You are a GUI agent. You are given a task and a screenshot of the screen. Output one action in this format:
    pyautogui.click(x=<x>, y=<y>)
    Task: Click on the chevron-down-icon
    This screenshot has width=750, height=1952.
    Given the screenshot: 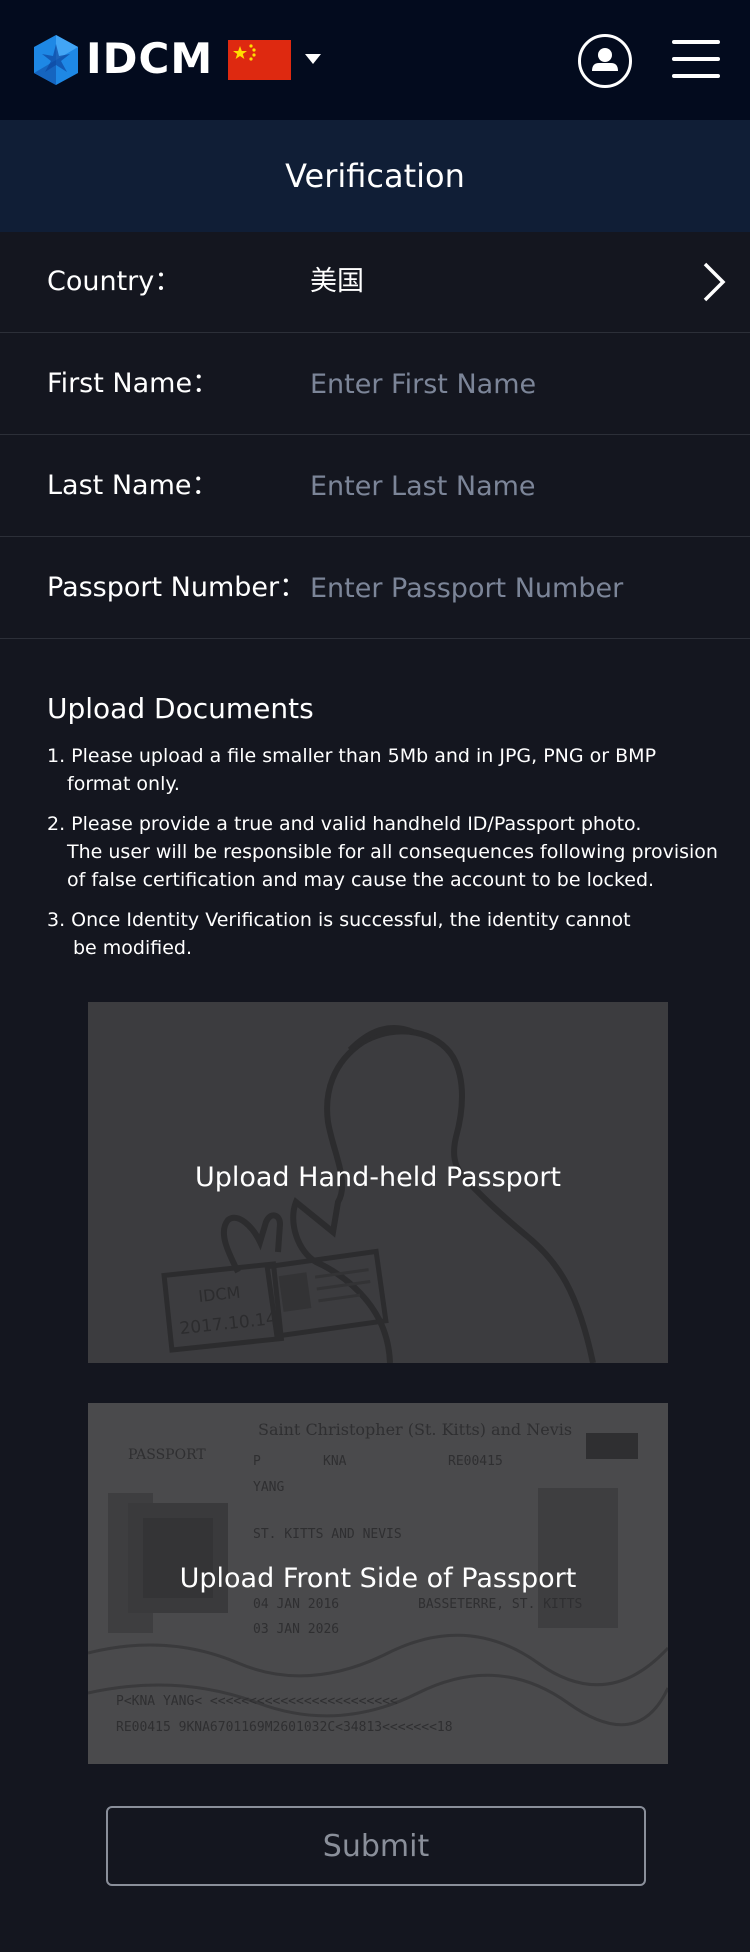 What is the action you would take?
    pyautogui.click(x=313, y=59)
    